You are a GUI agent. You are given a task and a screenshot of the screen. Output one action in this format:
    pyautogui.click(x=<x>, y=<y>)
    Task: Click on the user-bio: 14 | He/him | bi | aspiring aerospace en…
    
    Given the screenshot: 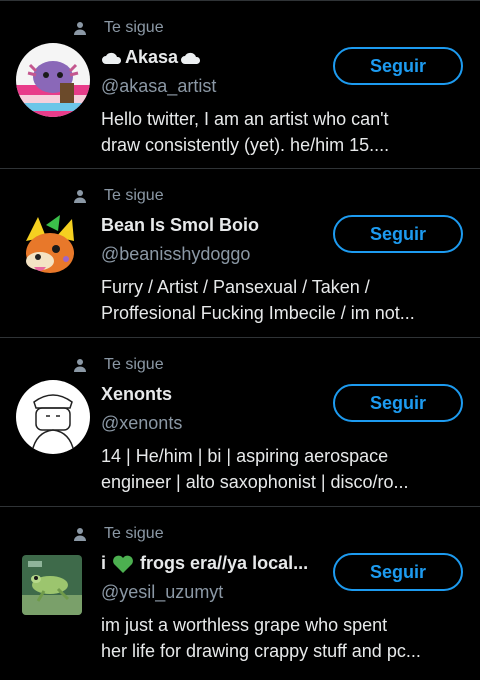 What is the action you would take?
    pyautogui.click(x=281, y=469)
    